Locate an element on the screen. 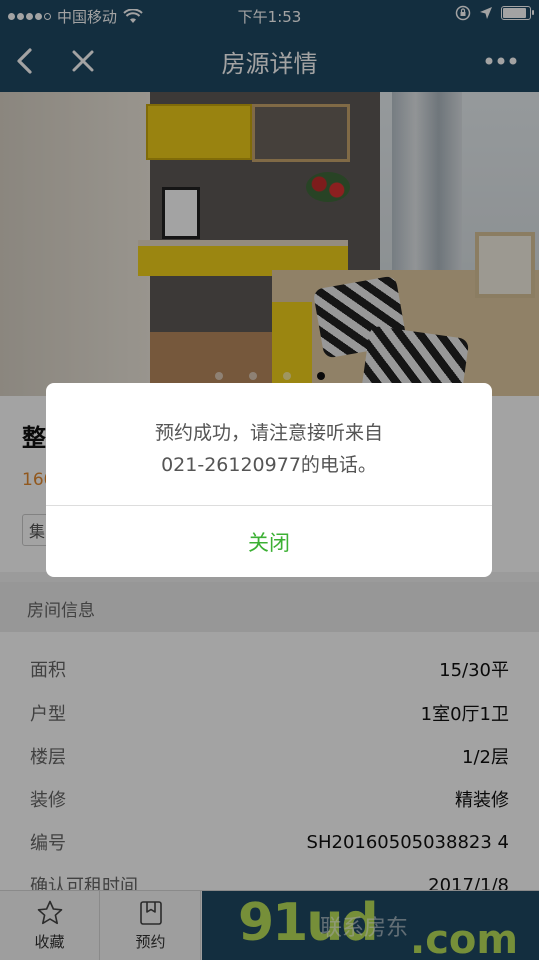 The height and width of the screenshot is (960, 539). dialog-message-line1: 预约成功，请注意接听来自 is located at coordinates (268, 433).